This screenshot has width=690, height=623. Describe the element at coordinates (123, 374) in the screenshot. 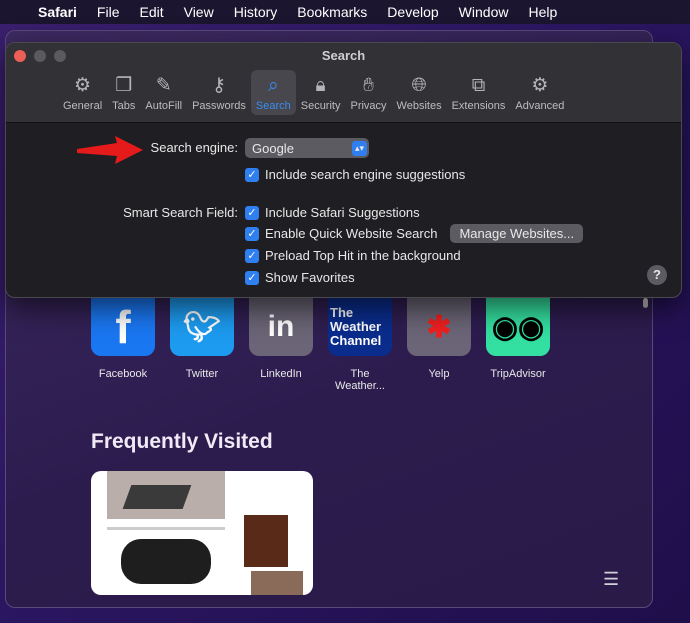

I see `favorite-label: Facebook` at that location.